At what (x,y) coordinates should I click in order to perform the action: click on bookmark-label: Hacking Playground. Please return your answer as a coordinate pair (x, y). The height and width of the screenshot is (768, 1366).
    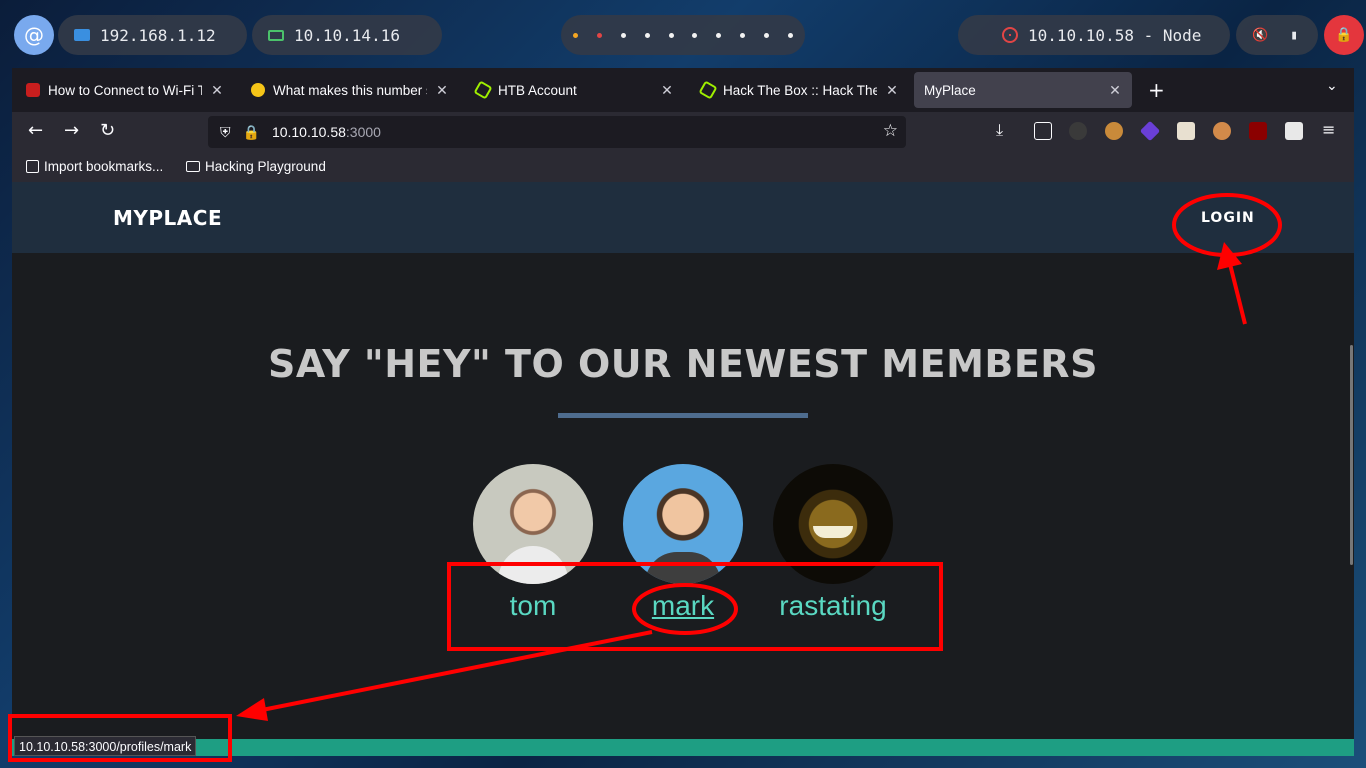
    Looking at the image, I should click on (265, 166).